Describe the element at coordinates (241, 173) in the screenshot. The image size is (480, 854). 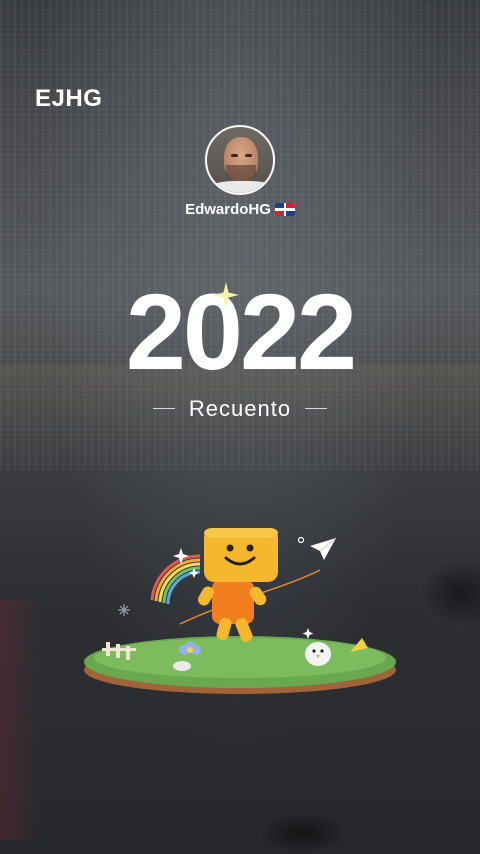
I see `avatar-beard` at that location.